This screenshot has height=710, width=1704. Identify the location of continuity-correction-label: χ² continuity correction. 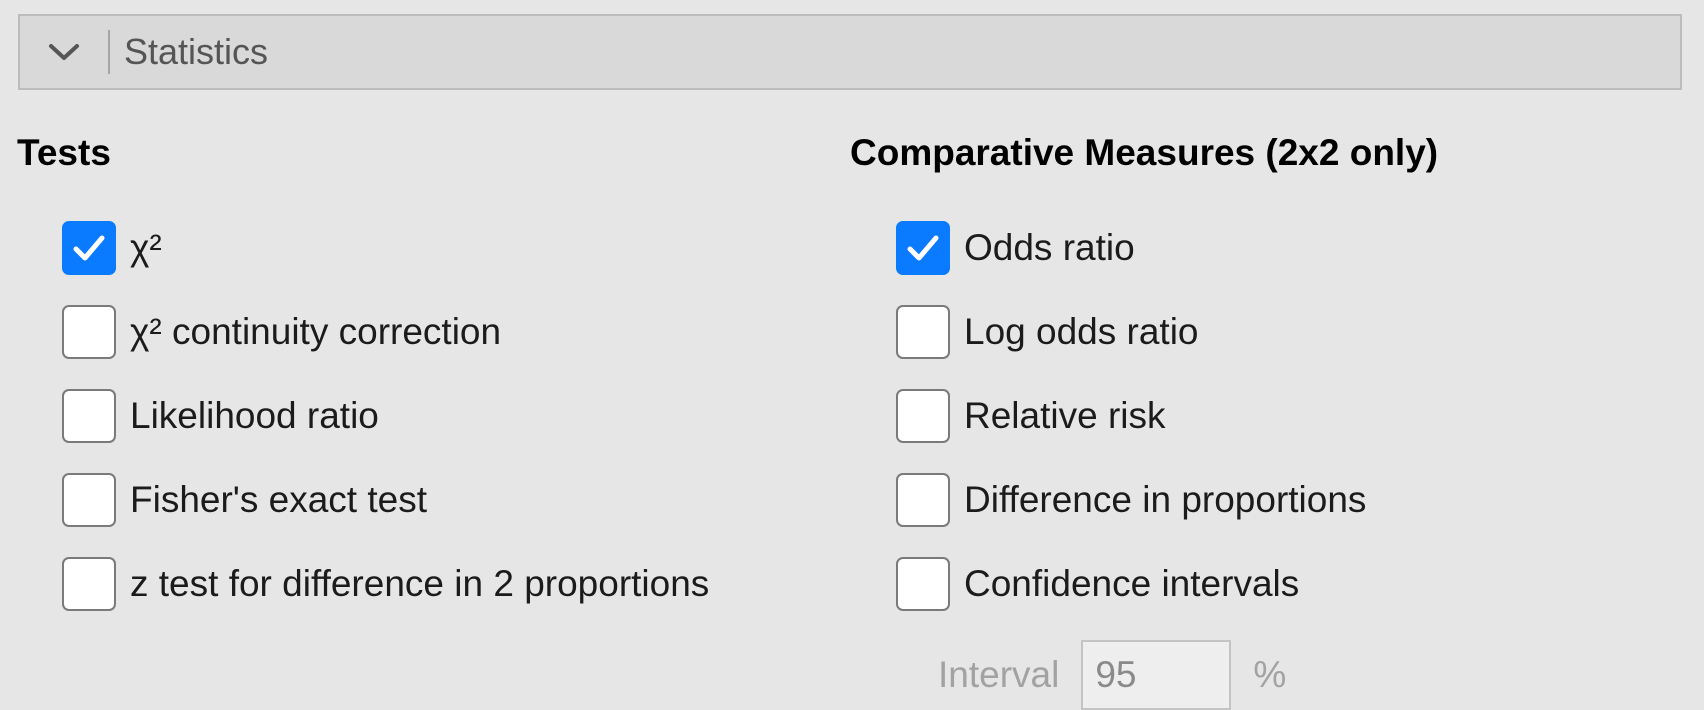
(316, 331).